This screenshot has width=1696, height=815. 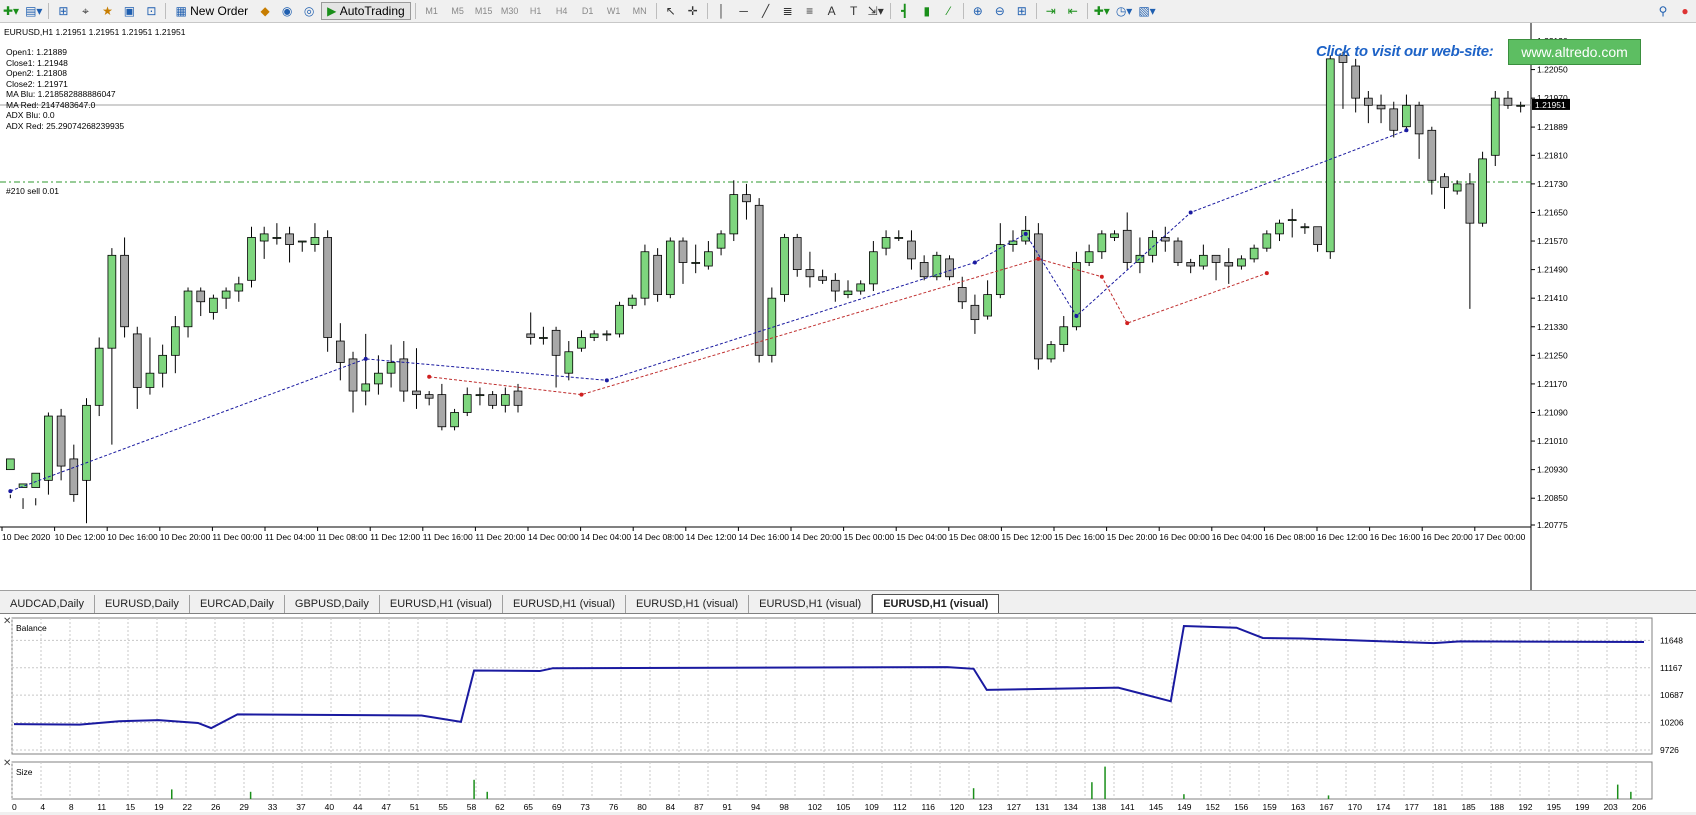 What do you see at coordinates (332, 604) in the screenshot?
I see `chart-tab: GBPUSD,Daily` at bounding box center [332, 604].